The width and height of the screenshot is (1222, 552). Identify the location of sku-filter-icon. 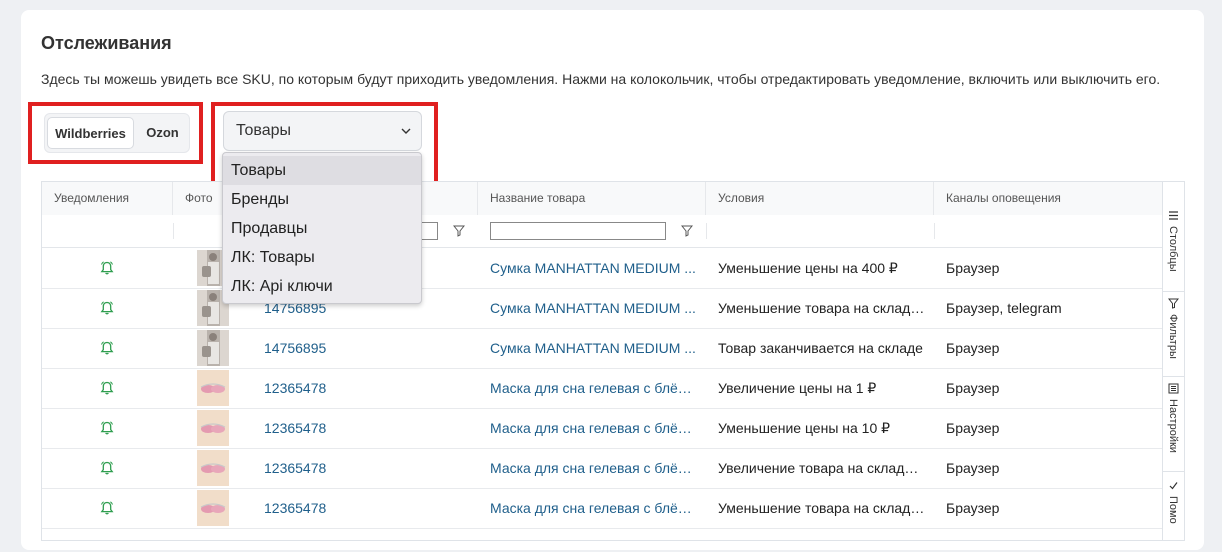
(459, 231).